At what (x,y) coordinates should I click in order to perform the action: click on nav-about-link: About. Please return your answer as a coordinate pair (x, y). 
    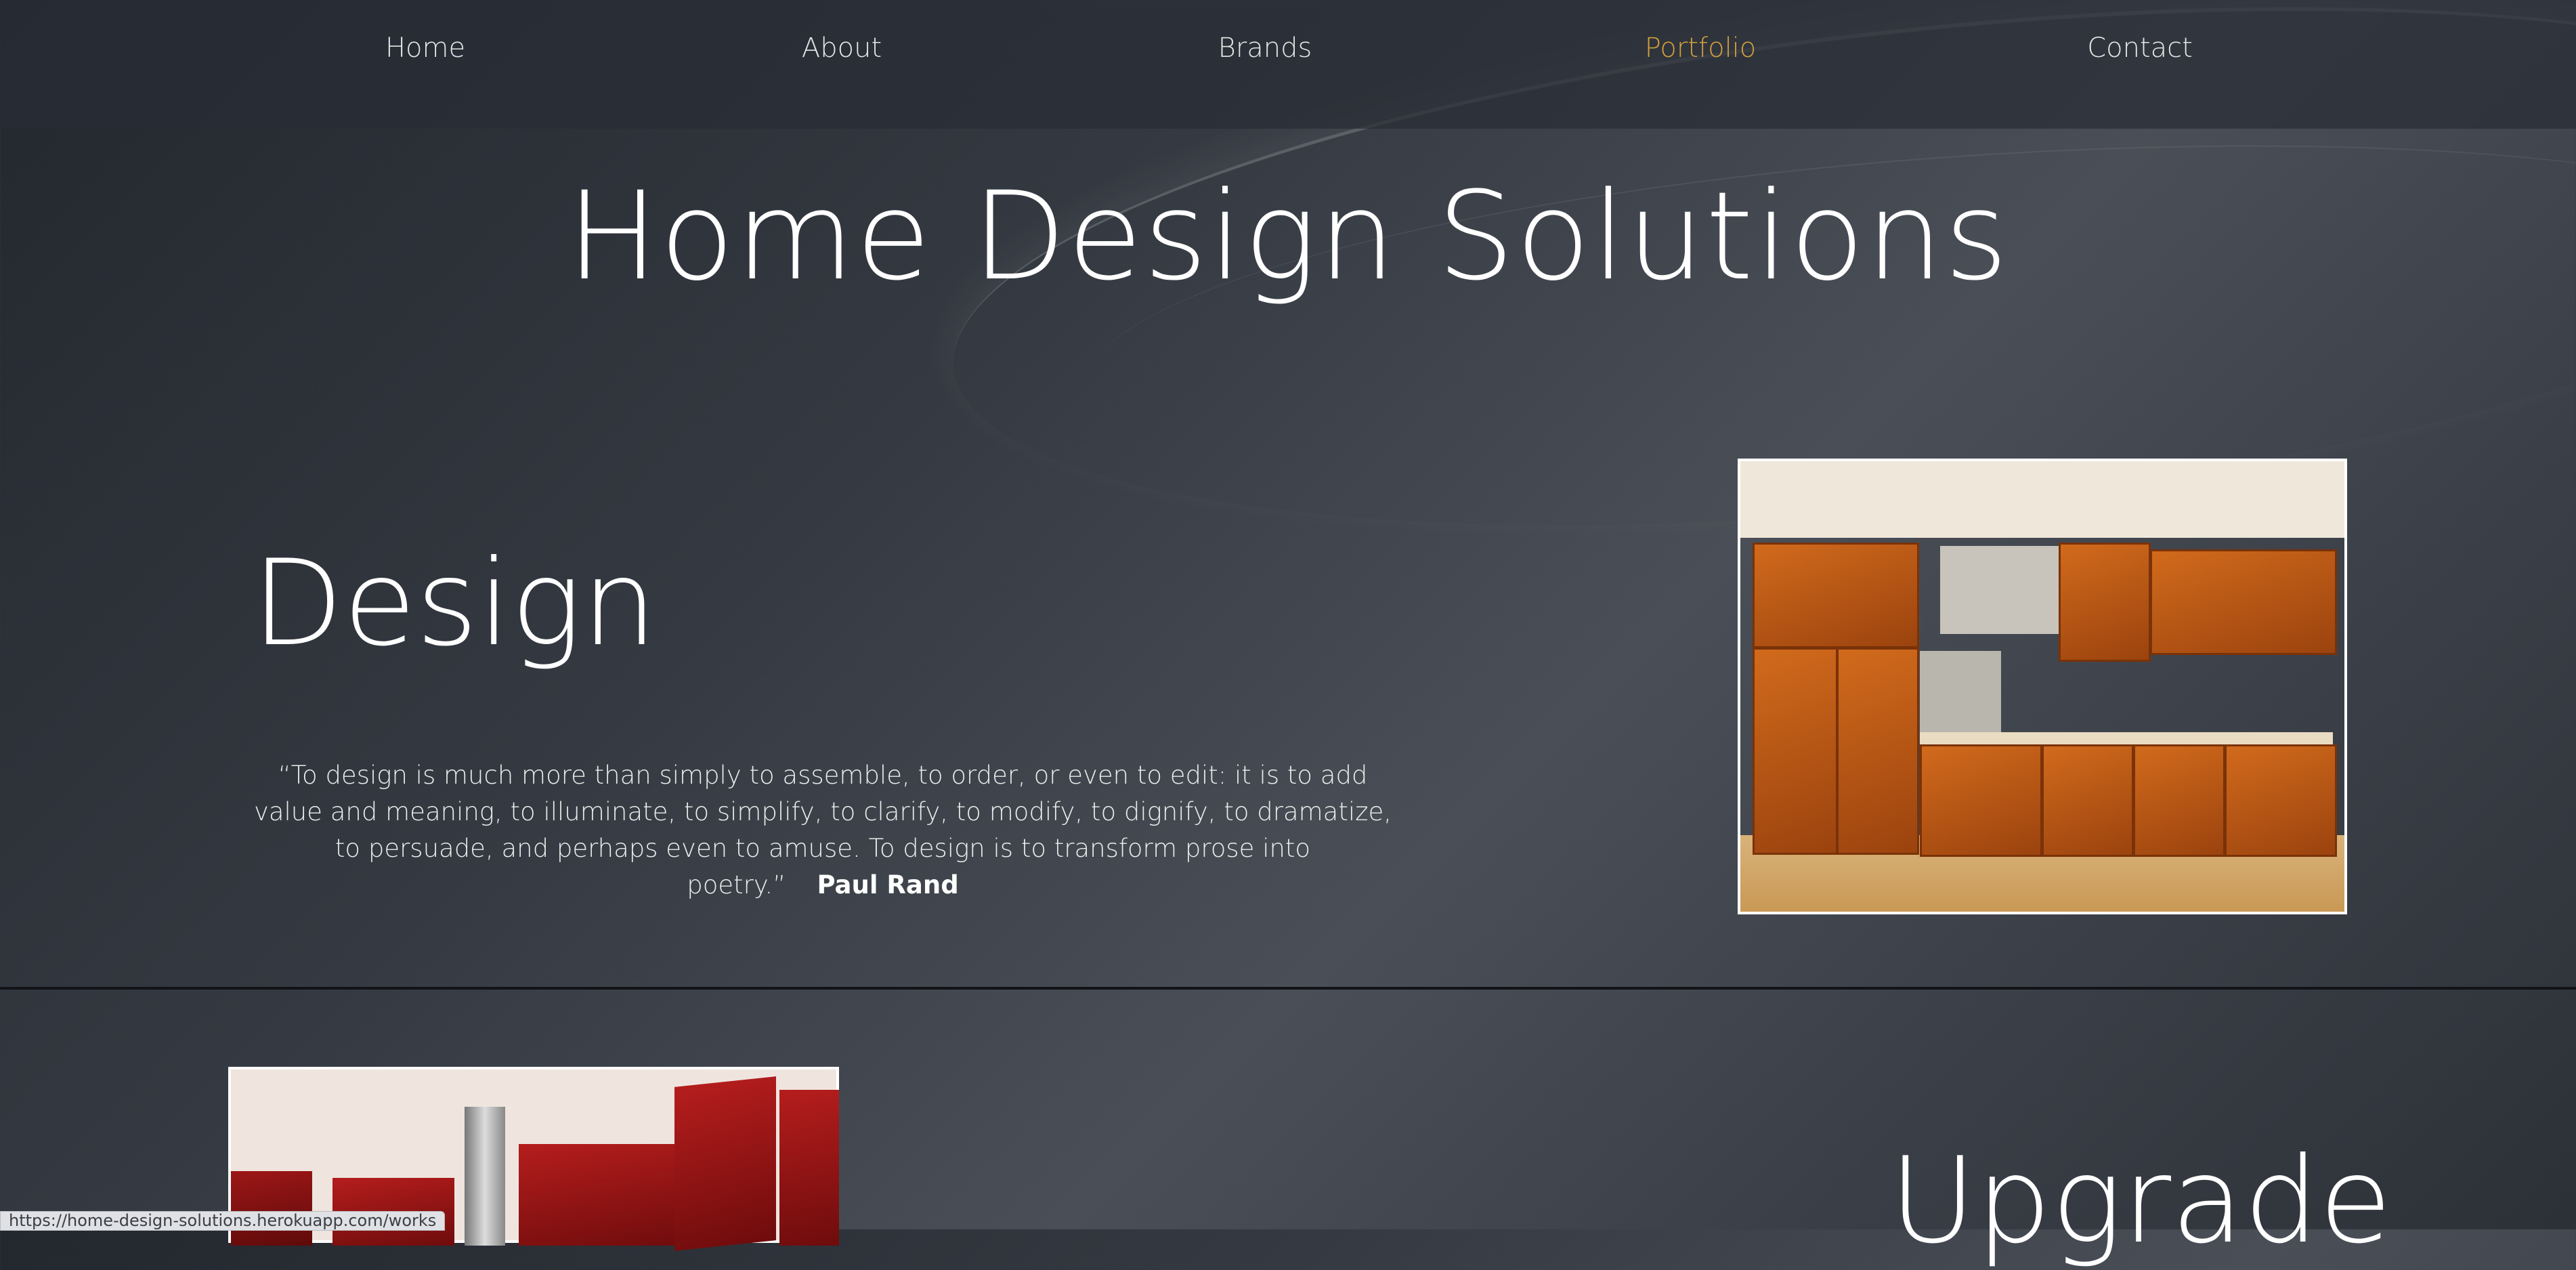
    Looking at the image, I should click on (842, 49).